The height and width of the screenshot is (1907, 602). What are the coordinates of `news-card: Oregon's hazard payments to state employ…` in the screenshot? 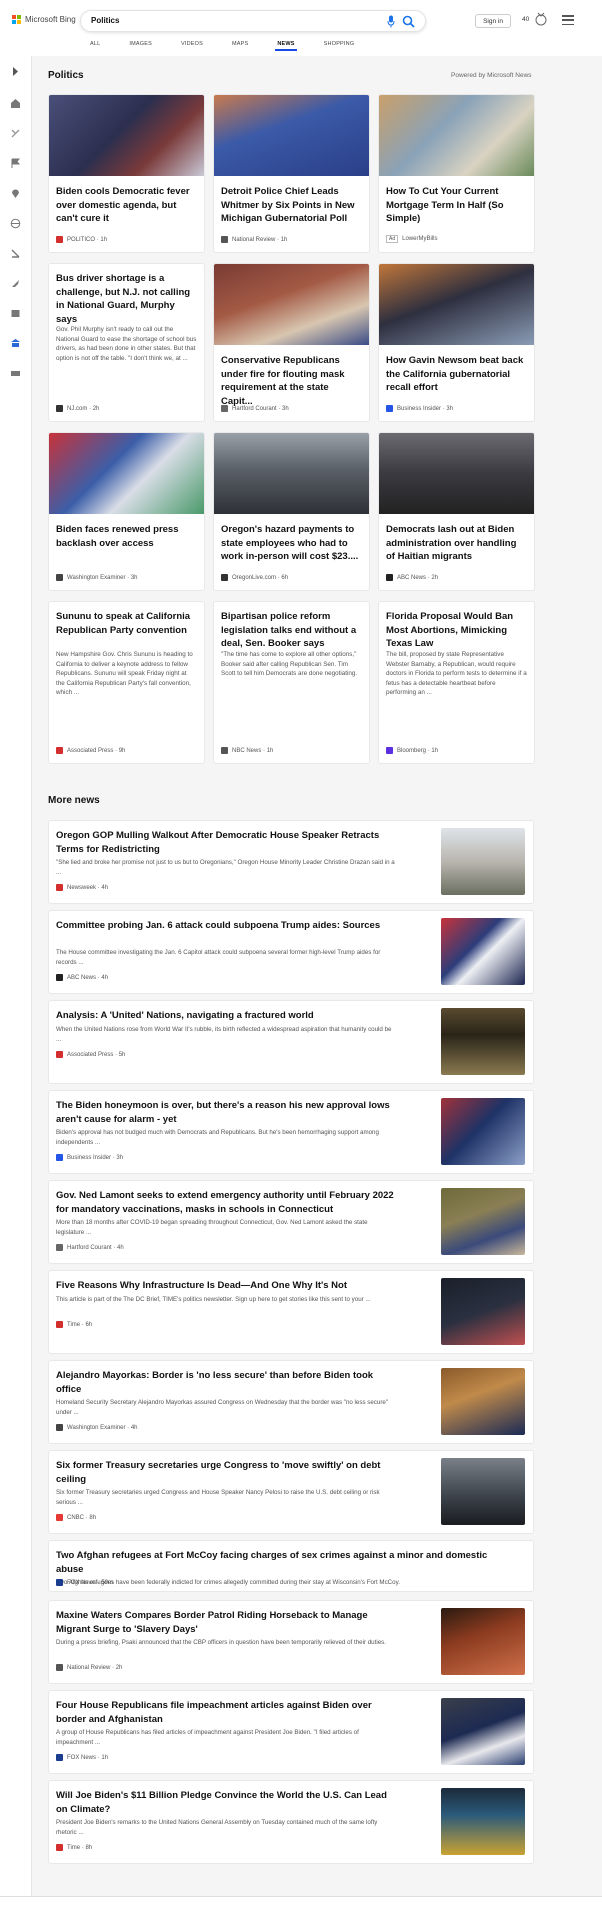 It's located at (291, 511).